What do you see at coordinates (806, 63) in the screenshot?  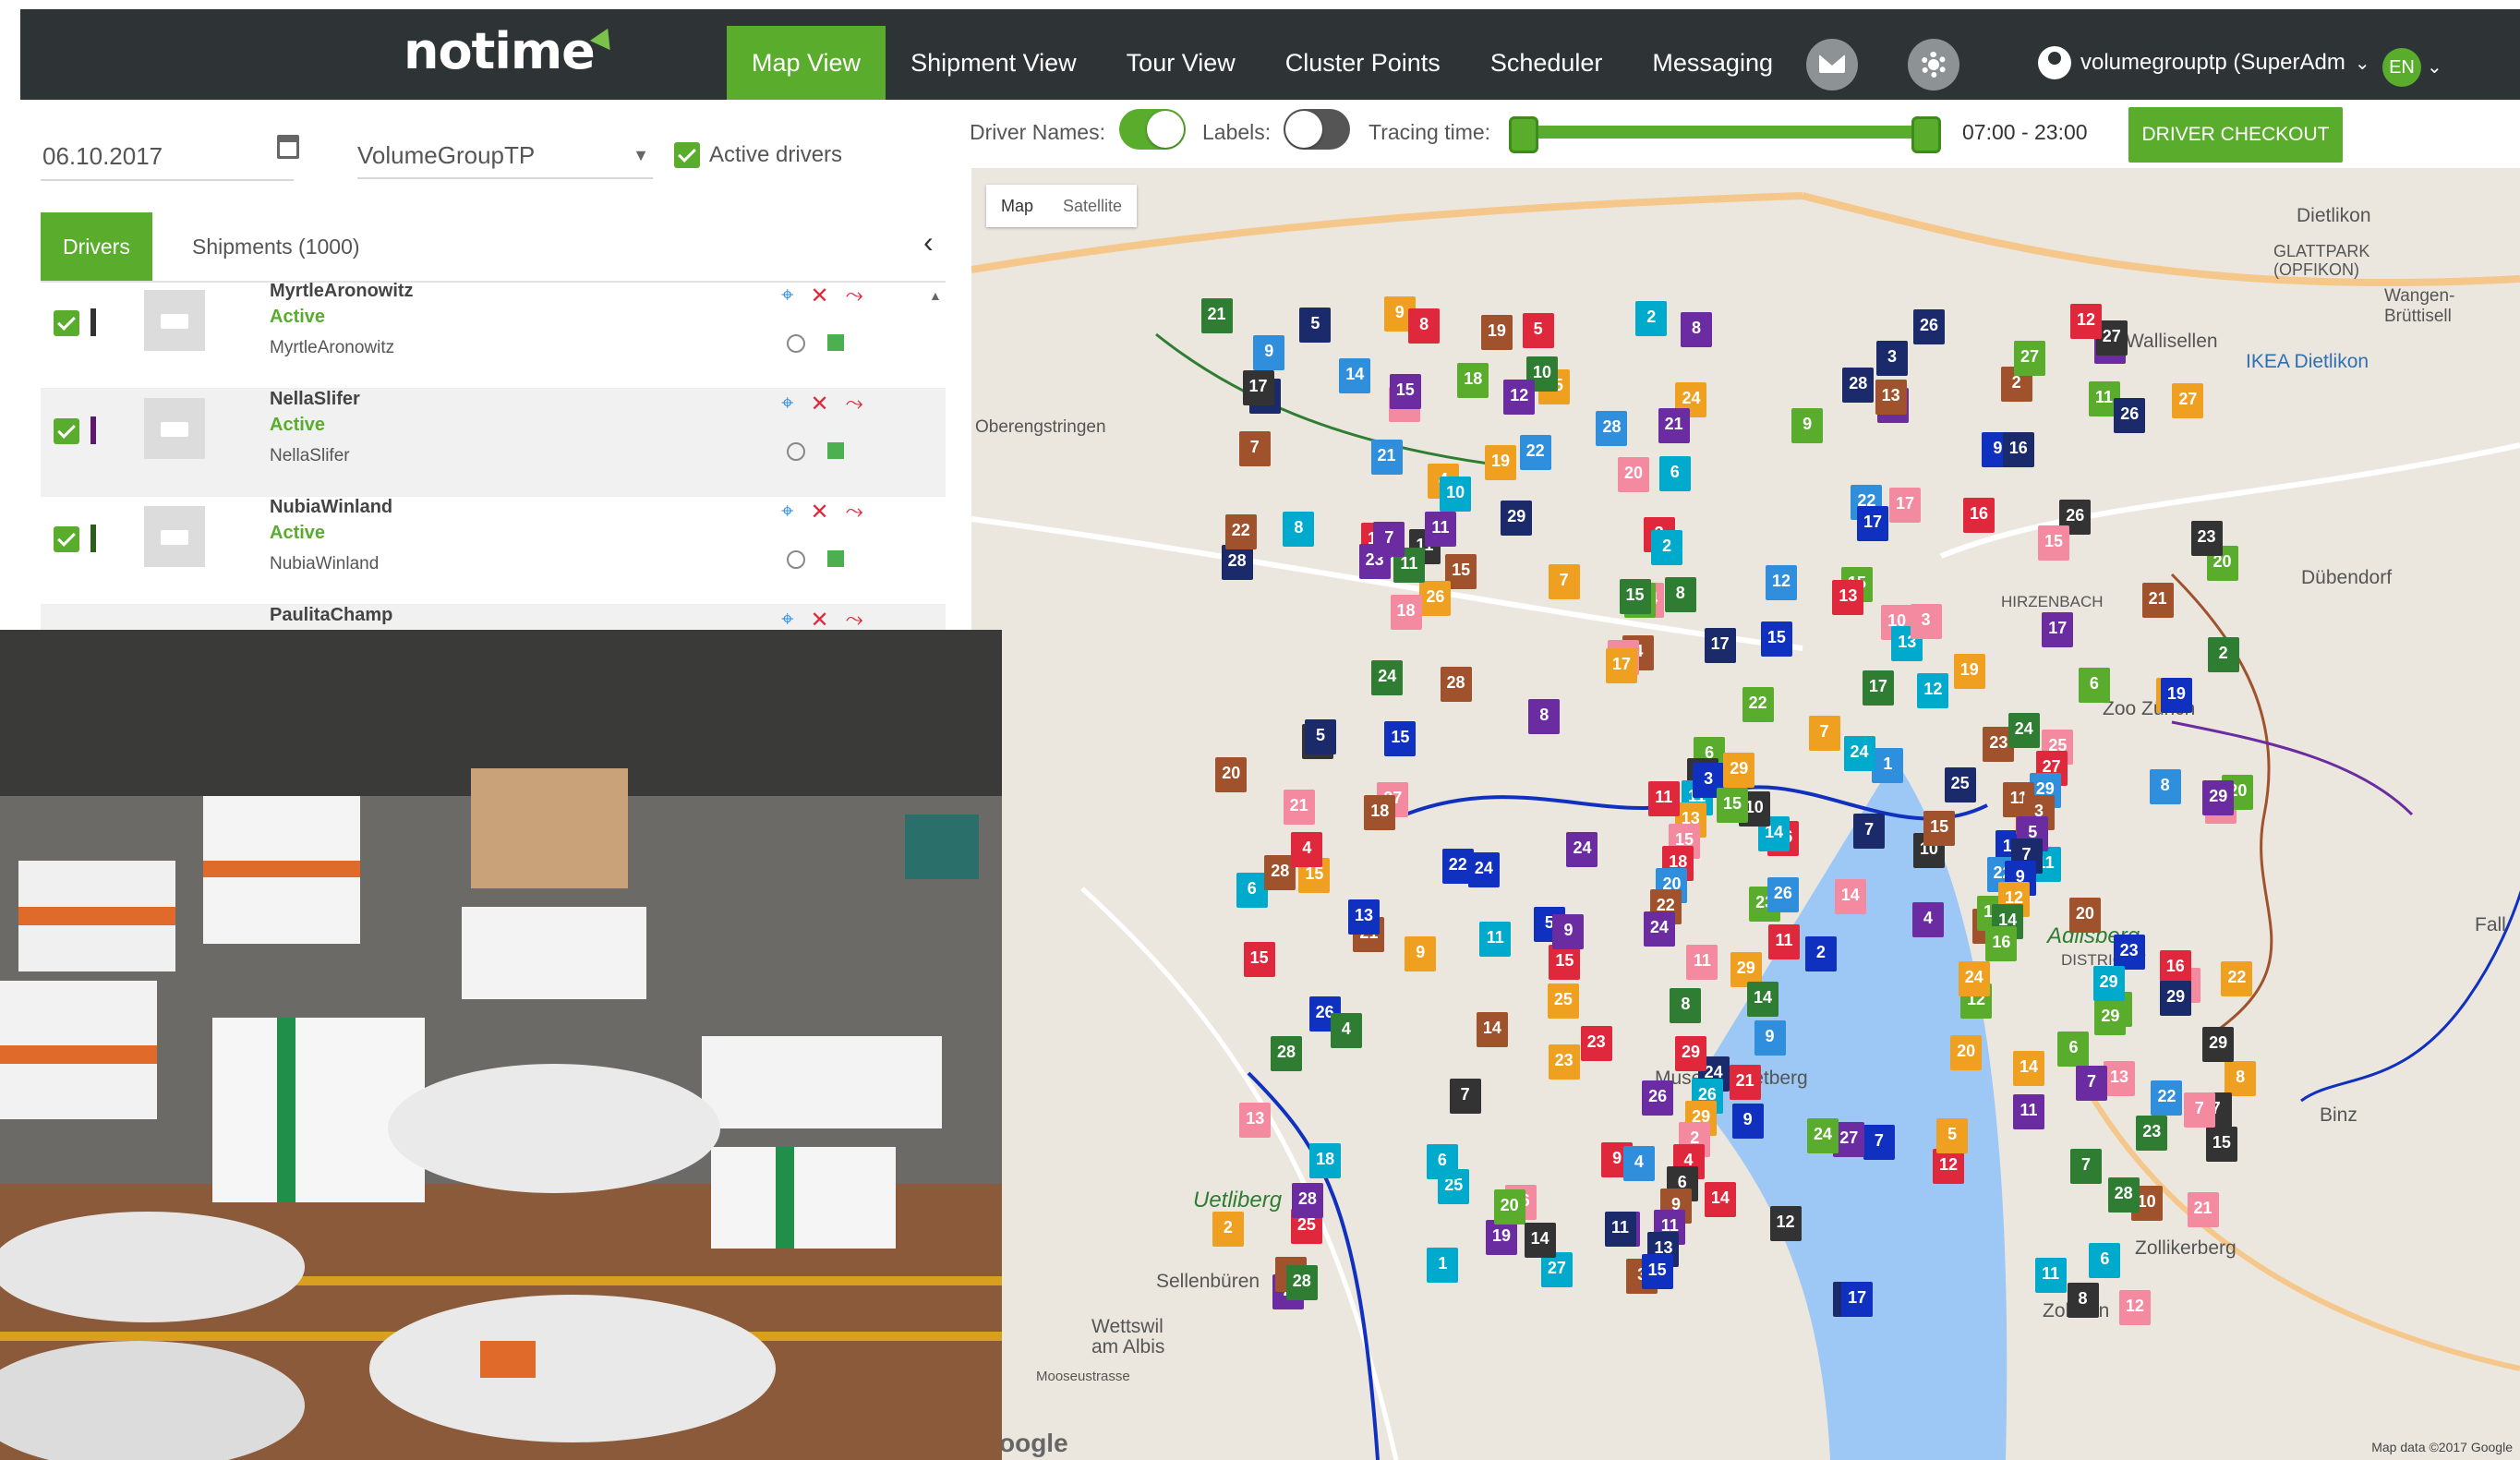 I see `nav-map-view: Map View` at bounding box center [806, 63].